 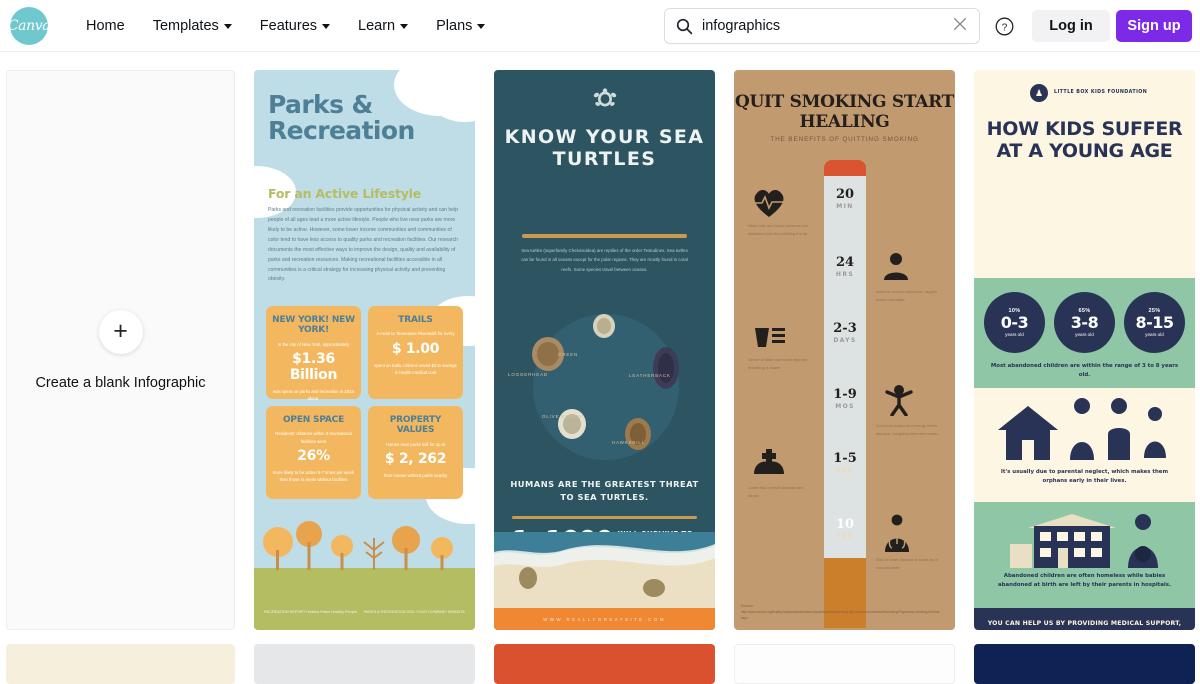 What do you see at coordinates (845, 194) in the screenshot?
I see `tick-value: 20` at bounding box center [845, 194].